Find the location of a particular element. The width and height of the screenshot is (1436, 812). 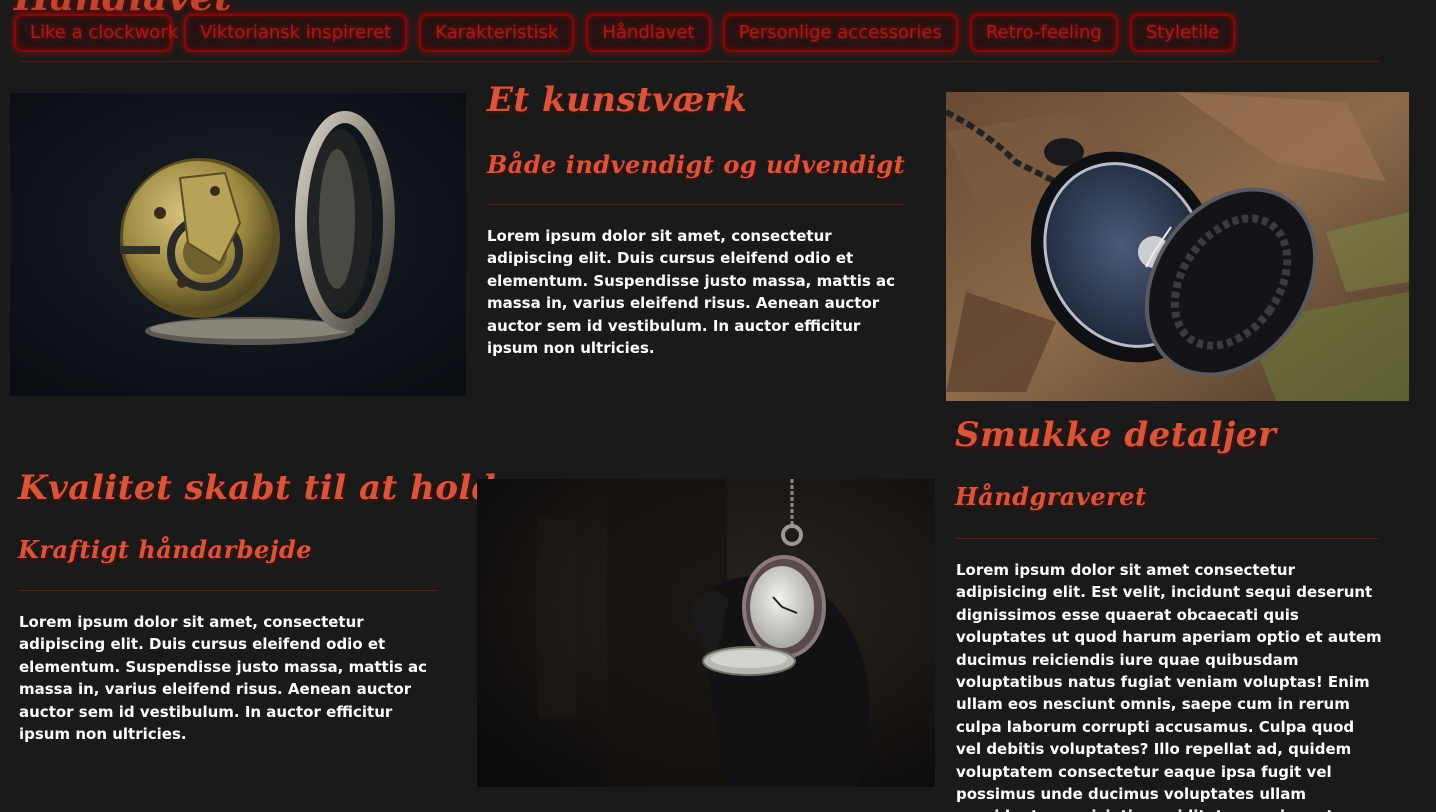

section-divider-kvalitet is located at coordinates (228, 590).